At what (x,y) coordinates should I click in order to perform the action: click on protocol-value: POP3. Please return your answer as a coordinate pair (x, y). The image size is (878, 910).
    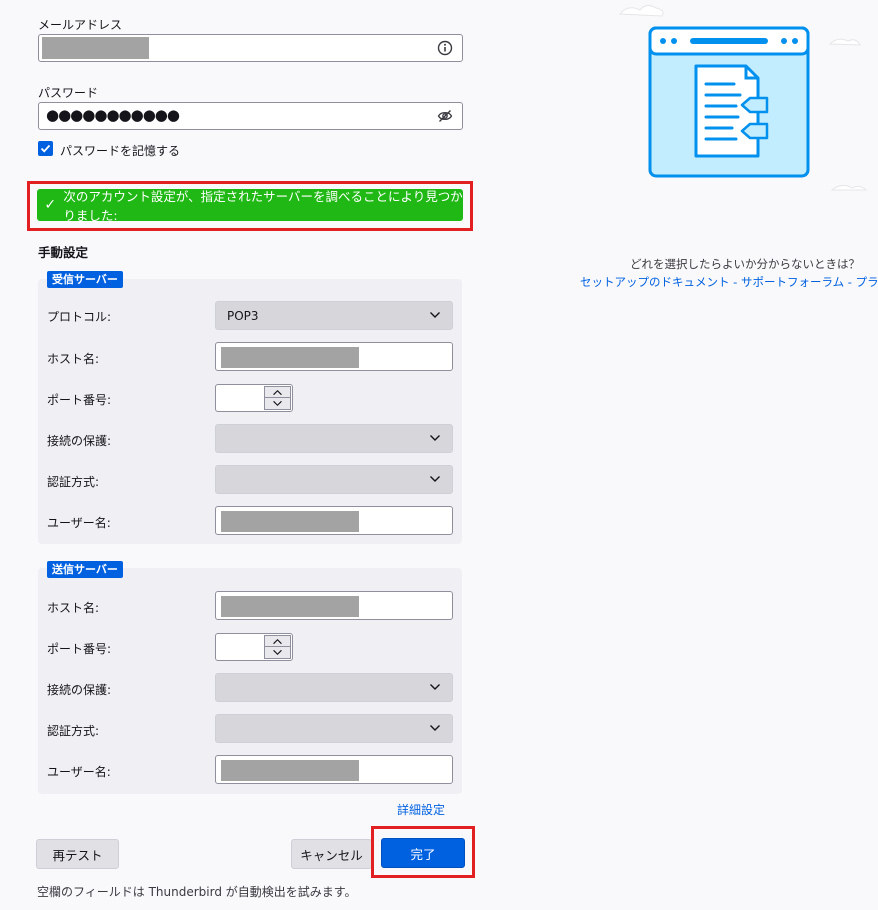
    Looking at the image, I should click on (243, 316).